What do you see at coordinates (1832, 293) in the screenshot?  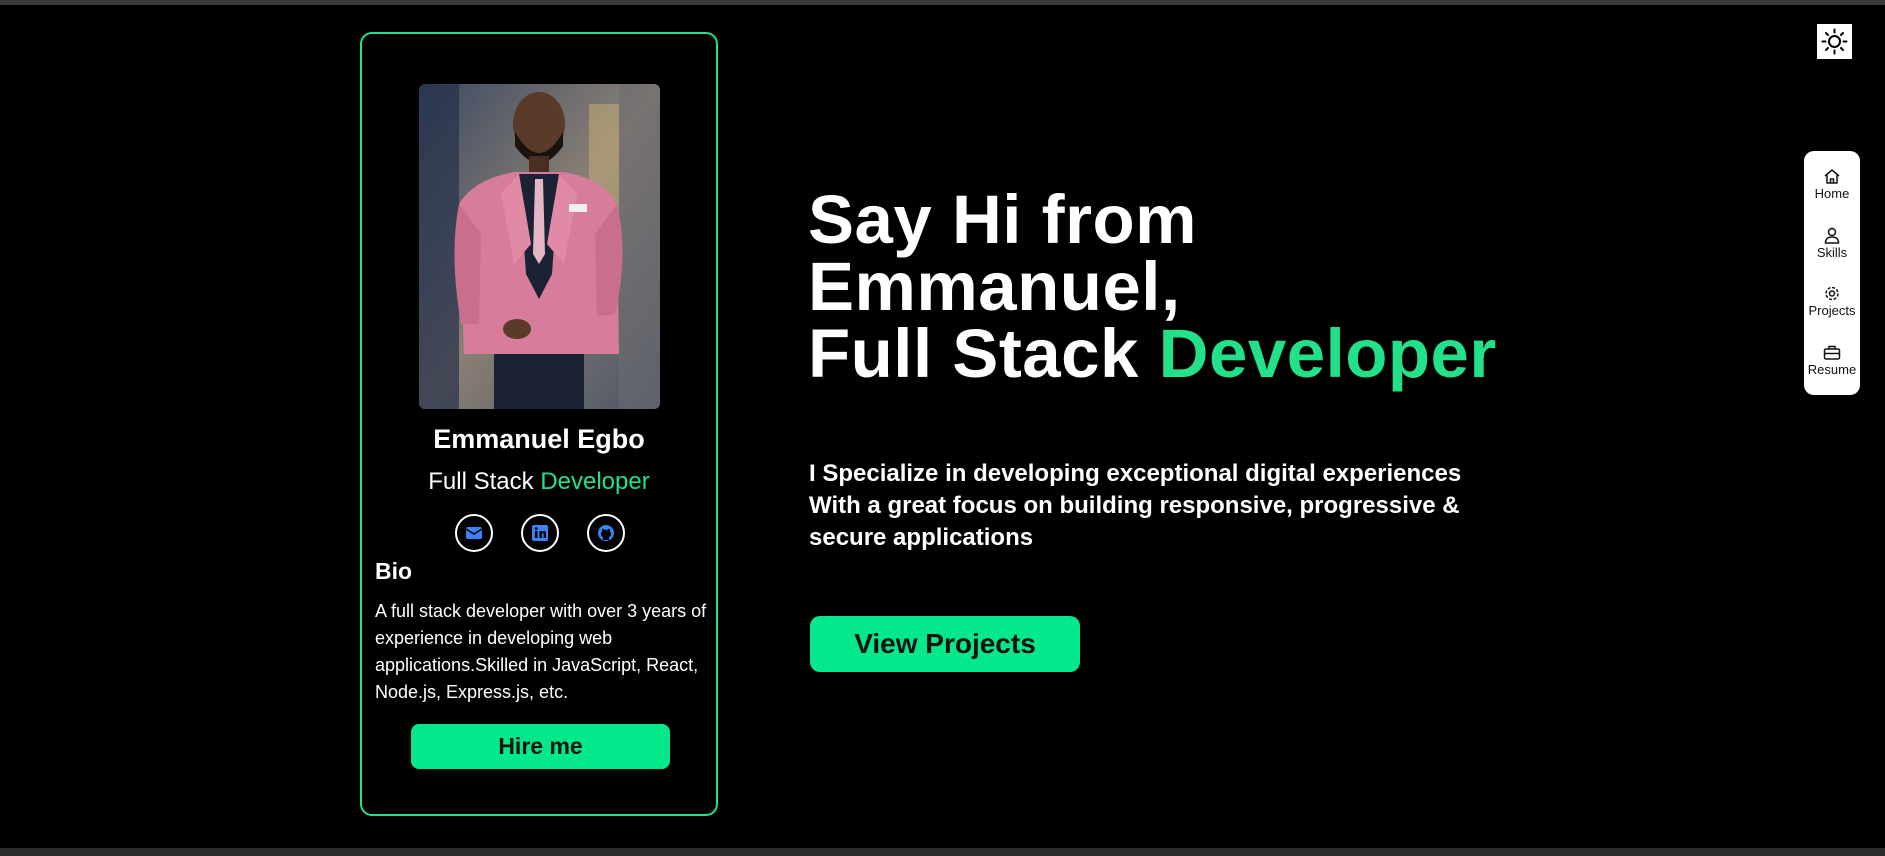 I see `gear-icon` at bounding box center [1832, 293].